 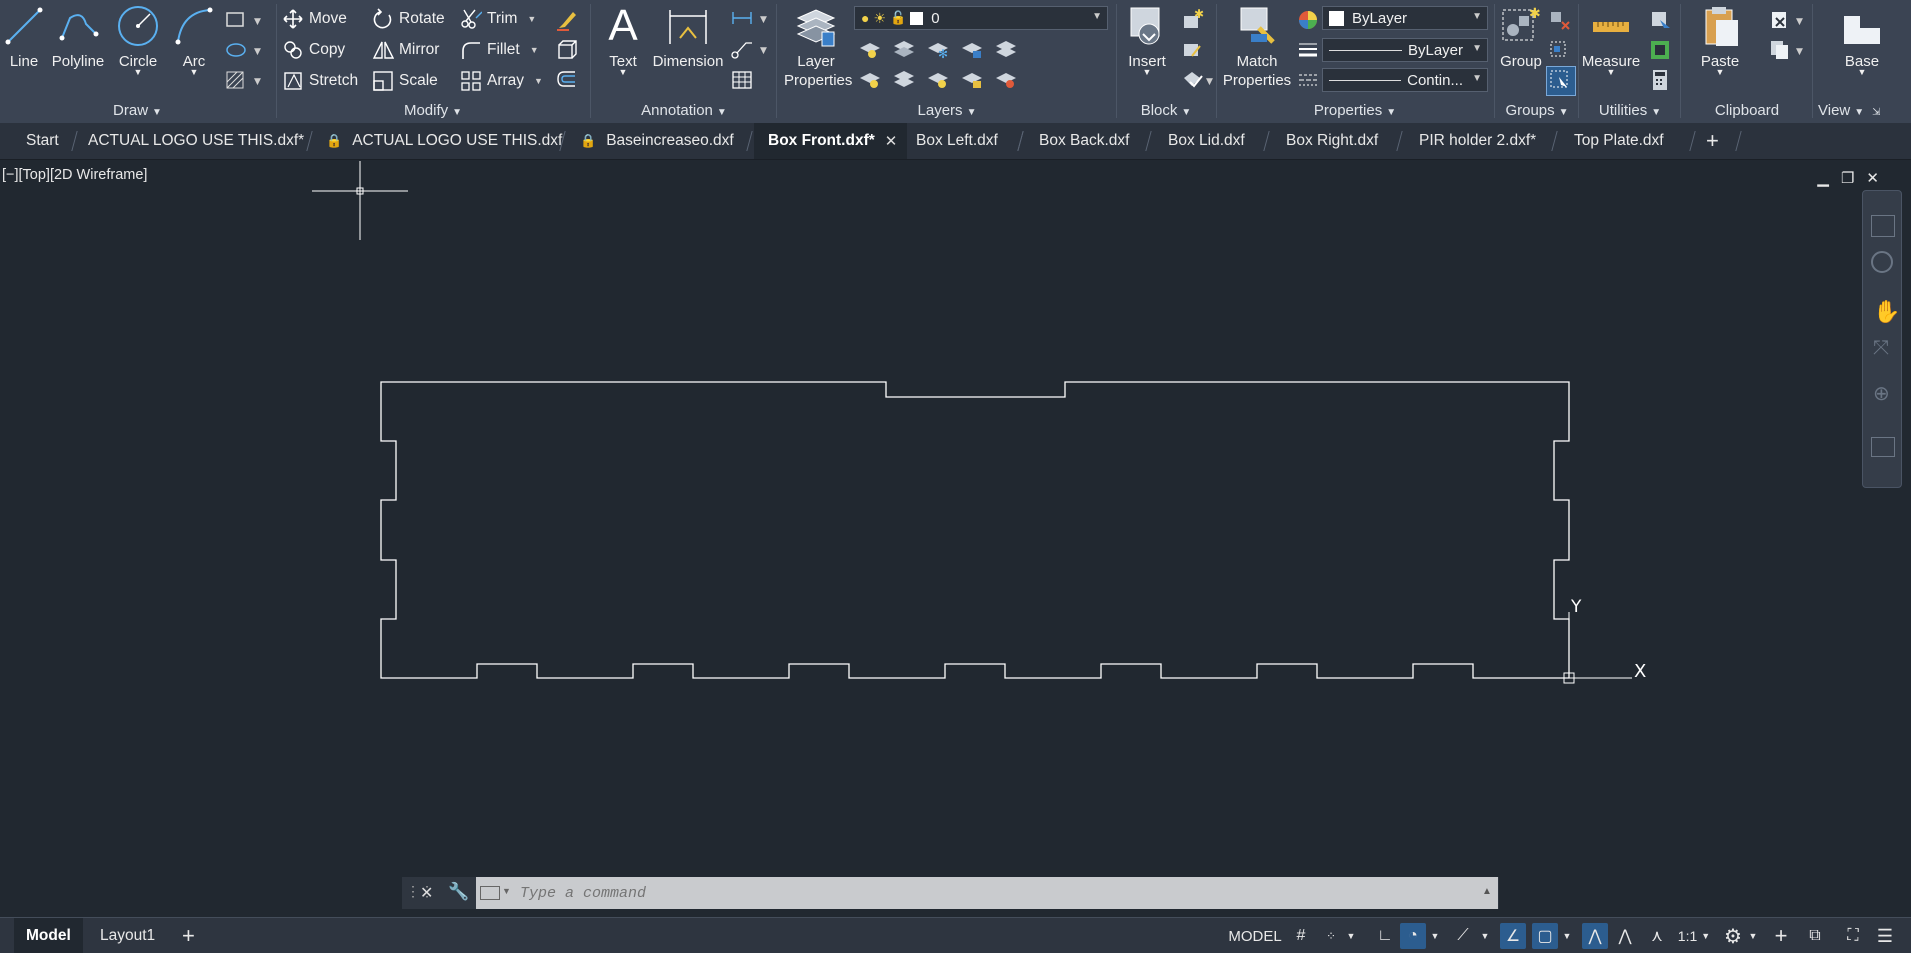 What do you see at coordinates (1385, 936) in the screenshot?
I see `ortho-icon: ∟` at bounding box center [1385, 936].